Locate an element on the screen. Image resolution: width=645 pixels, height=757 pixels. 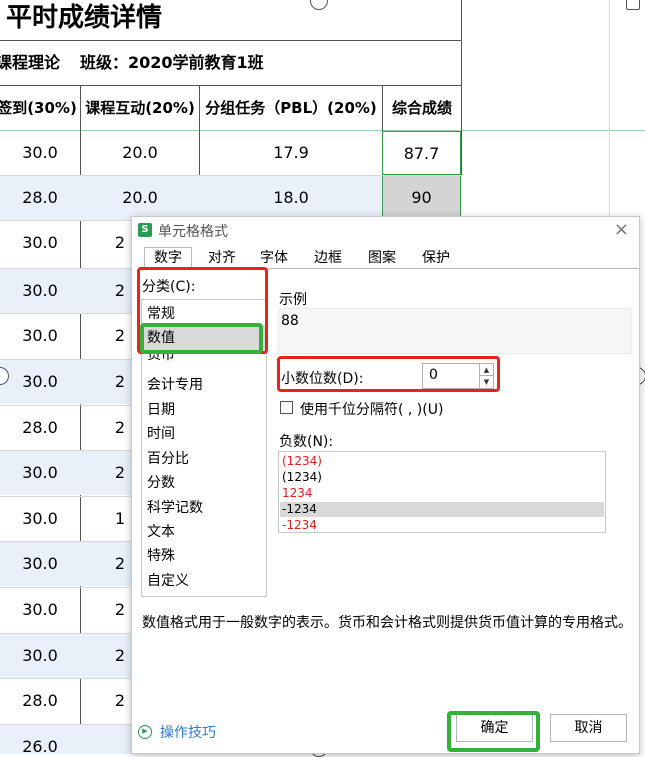
category-item: 文本 is located at coordinates (161, 532).